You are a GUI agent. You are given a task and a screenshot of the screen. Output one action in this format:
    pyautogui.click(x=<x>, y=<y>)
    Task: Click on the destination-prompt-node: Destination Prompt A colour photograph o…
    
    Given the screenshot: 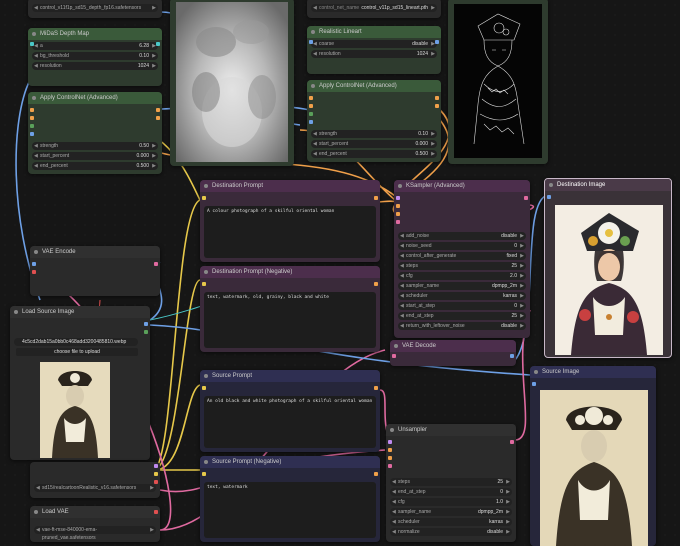 What is the action you would take?
    pyautogui.click(x=290, y=221)
    